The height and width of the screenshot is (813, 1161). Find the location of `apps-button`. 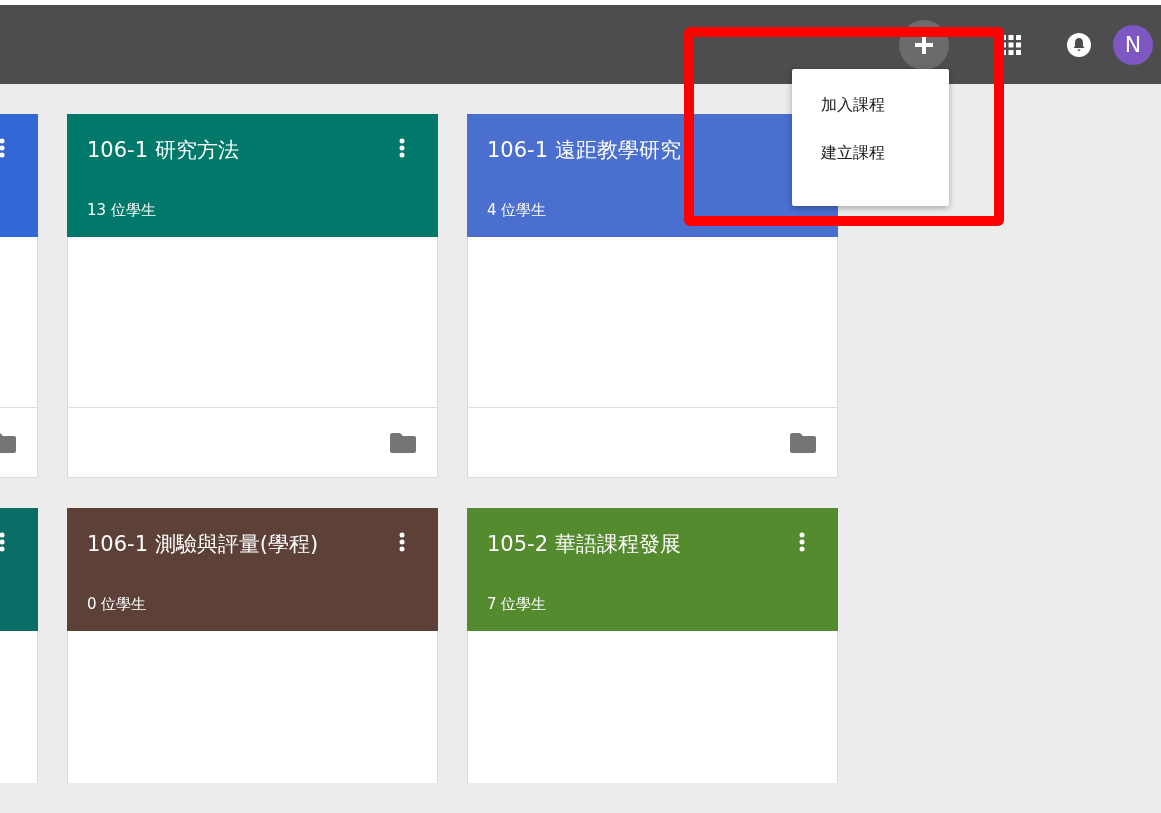

apps-button is located at coordinates (1011, 44).